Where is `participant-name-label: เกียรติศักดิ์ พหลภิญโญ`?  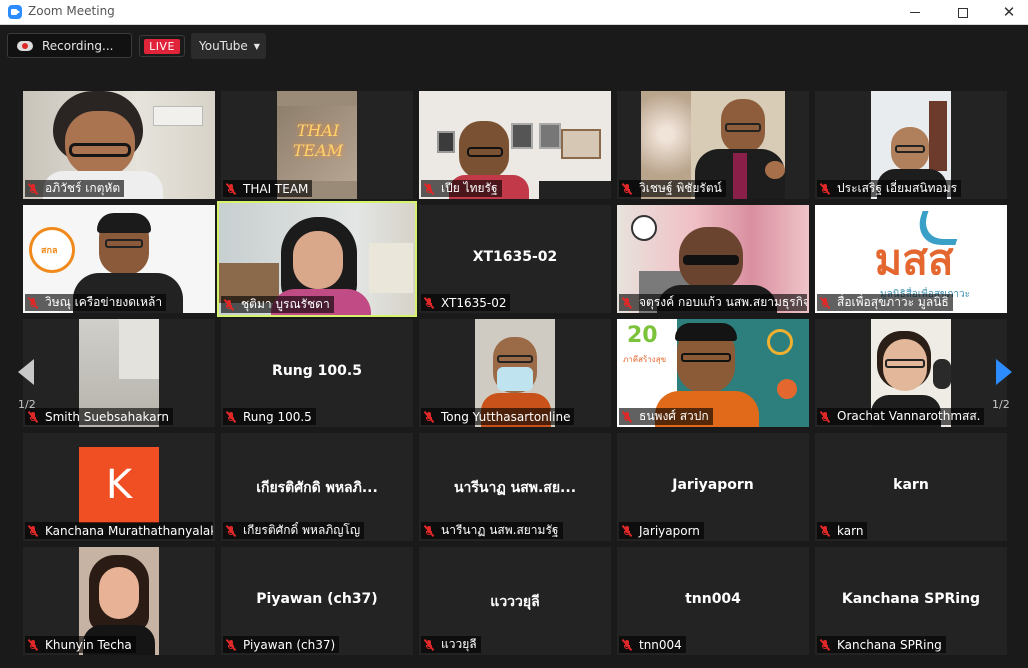
participant-name-label: เกียรติศักดิ์ พหลภิญโญ is located at coordinates (294, 530).